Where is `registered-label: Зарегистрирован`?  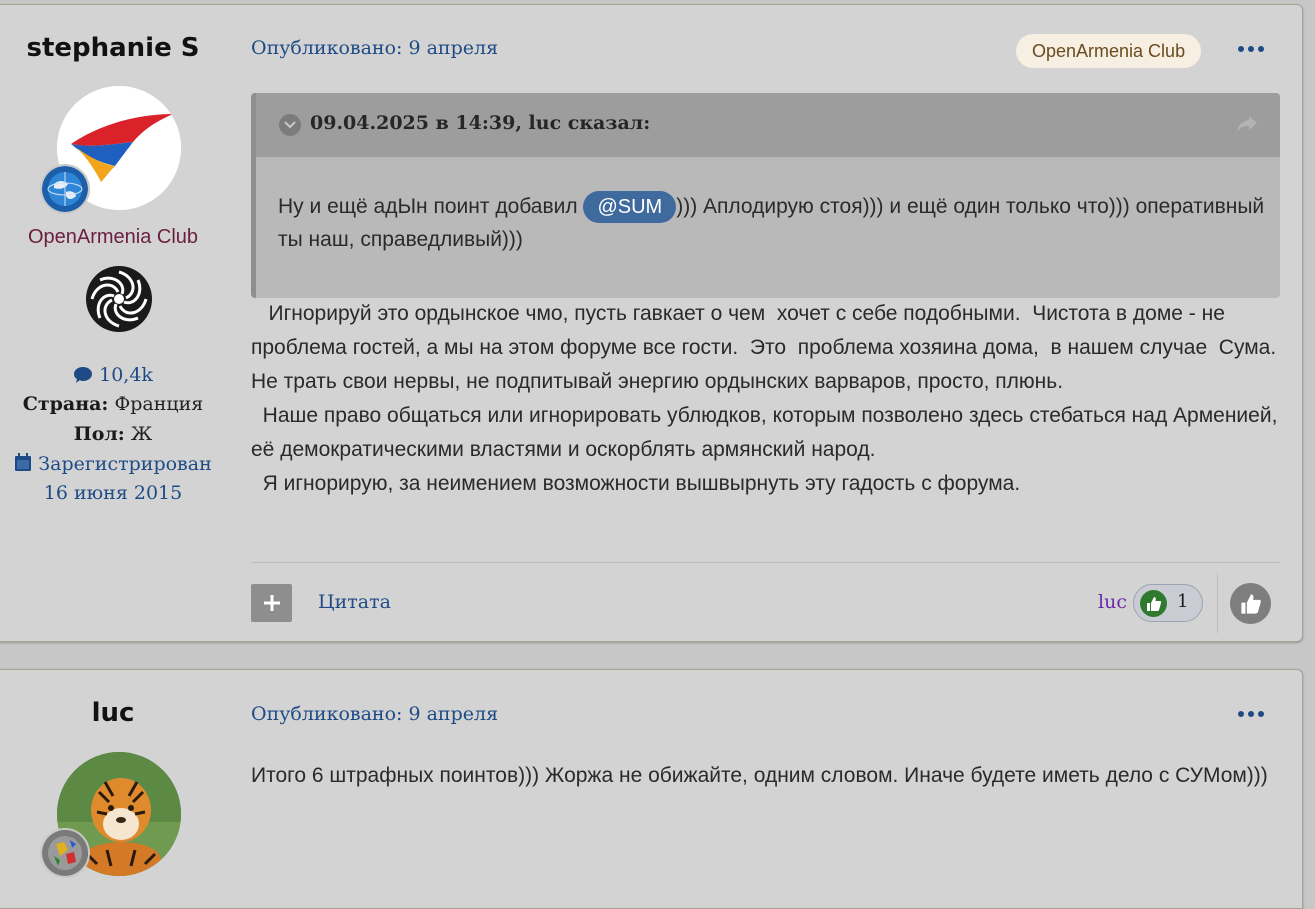 registered-label: Зарегистрирован is located at coordinates (125, 464).